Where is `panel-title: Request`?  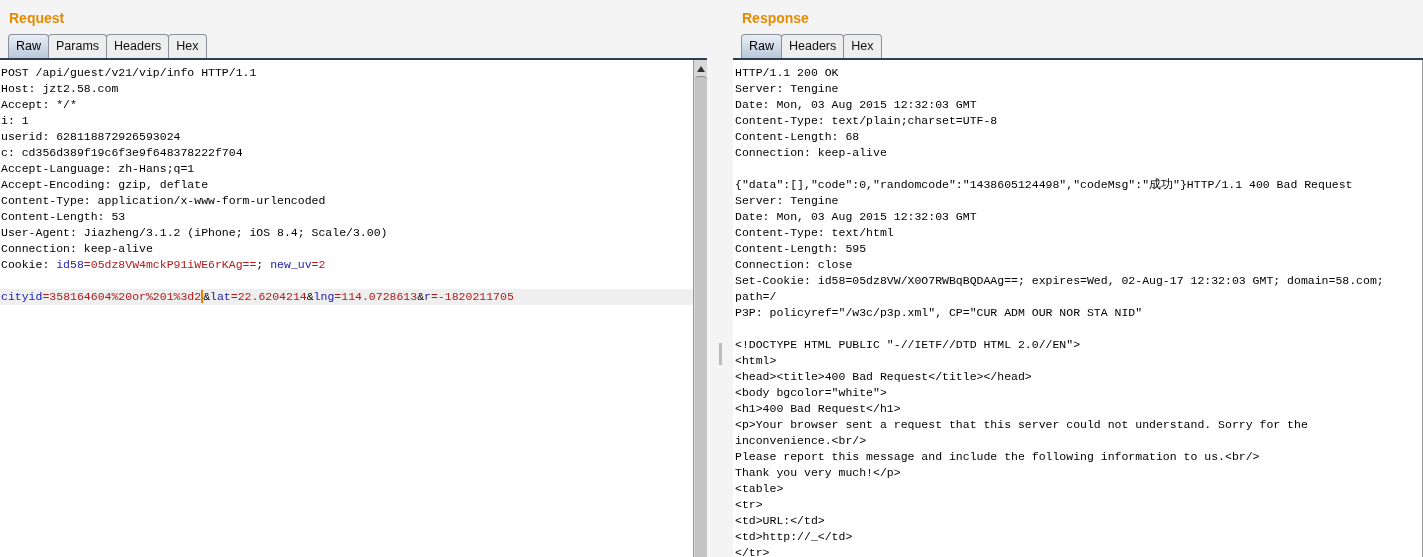 panel-title: Request is located at coordinates (37, 18).